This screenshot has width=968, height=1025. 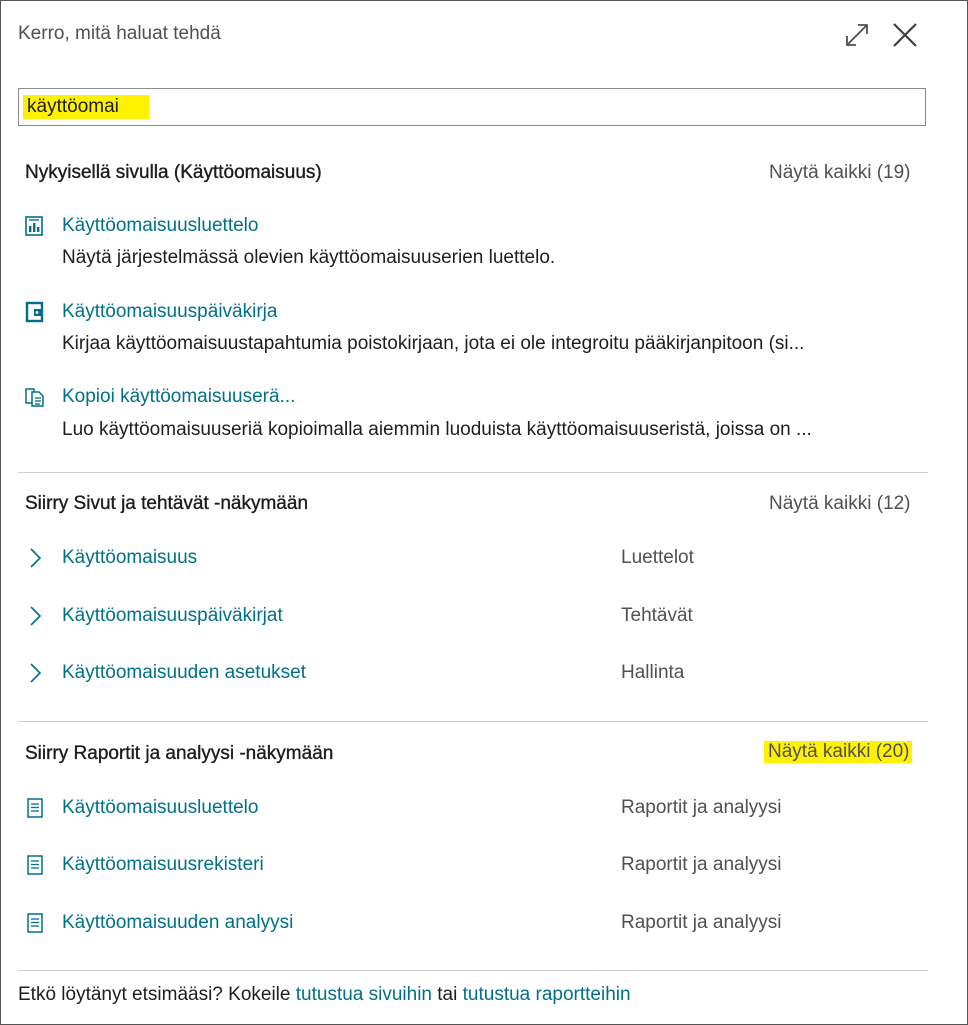 I want to click on result-link-report-fixed-asset-list: Käyttöomaisuusluettelo, so click(x=160, y=808).